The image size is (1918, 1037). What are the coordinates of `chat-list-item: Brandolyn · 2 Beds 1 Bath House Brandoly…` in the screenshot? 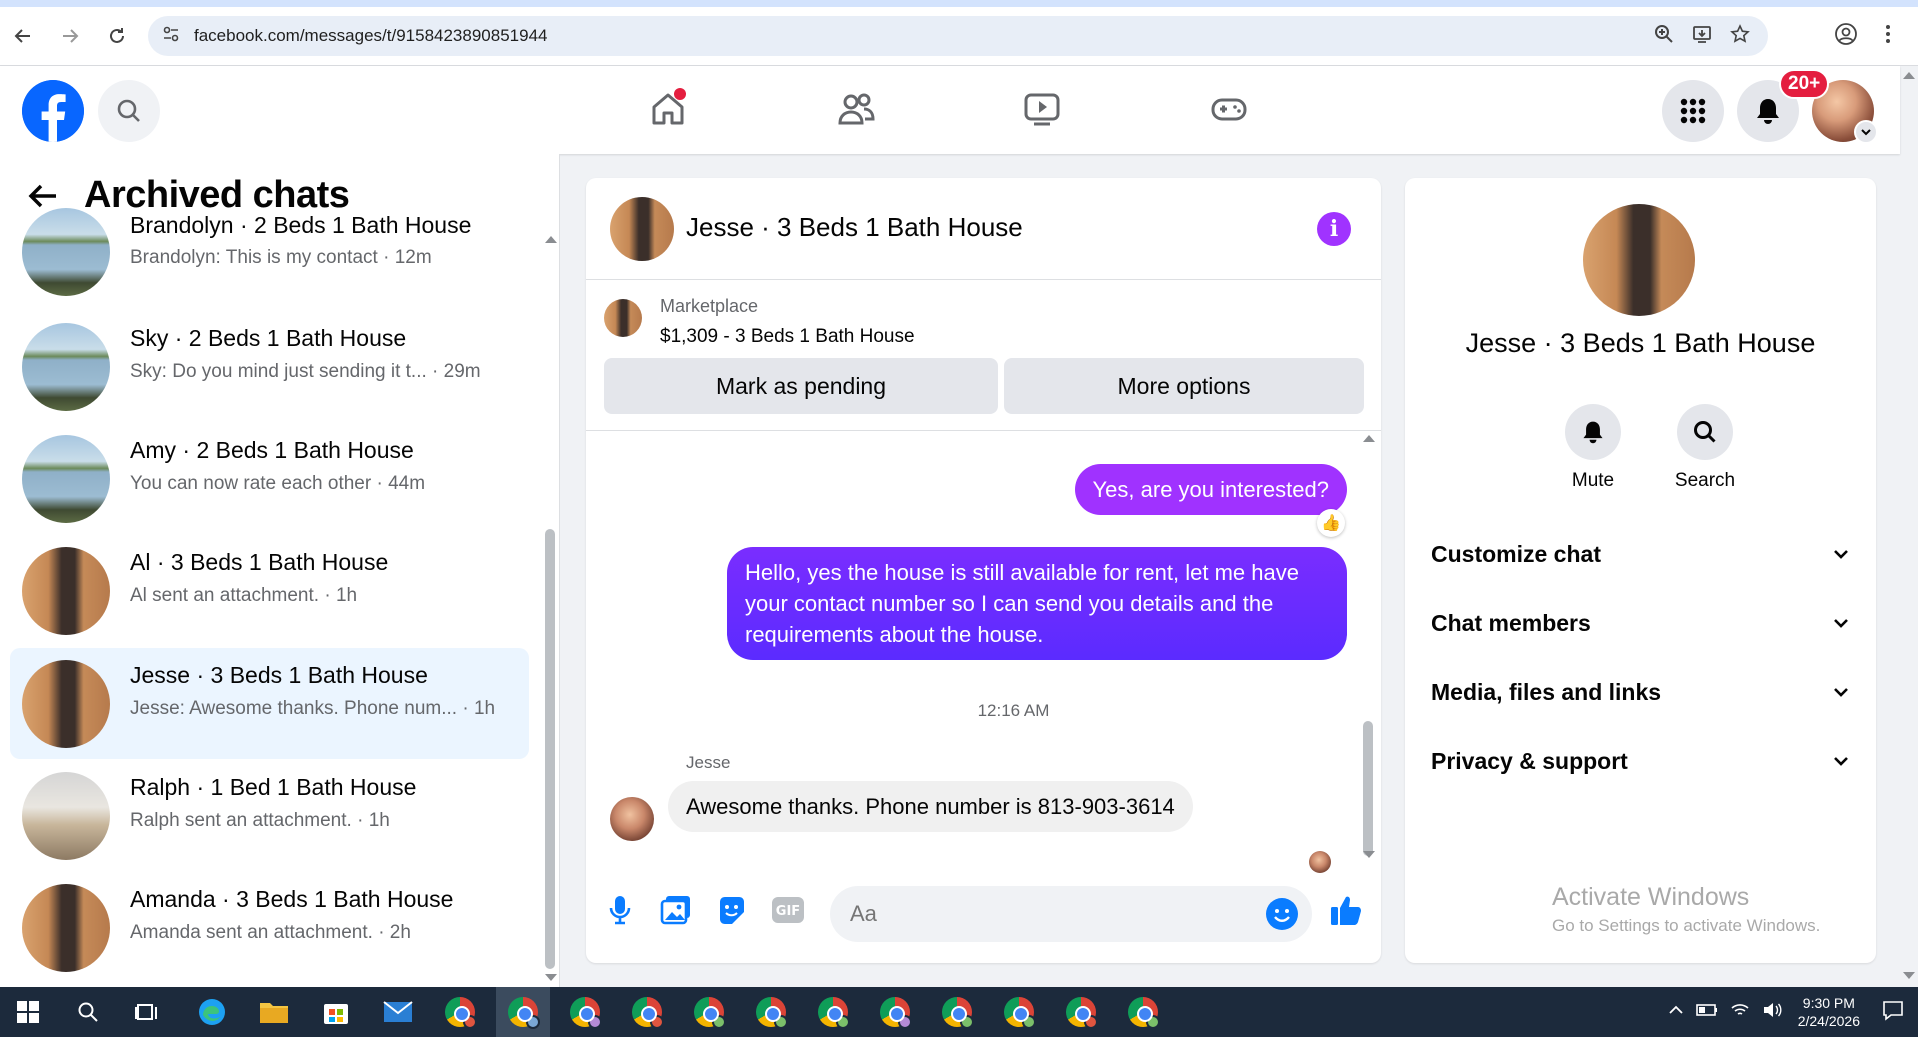 It's located at (269, 252).